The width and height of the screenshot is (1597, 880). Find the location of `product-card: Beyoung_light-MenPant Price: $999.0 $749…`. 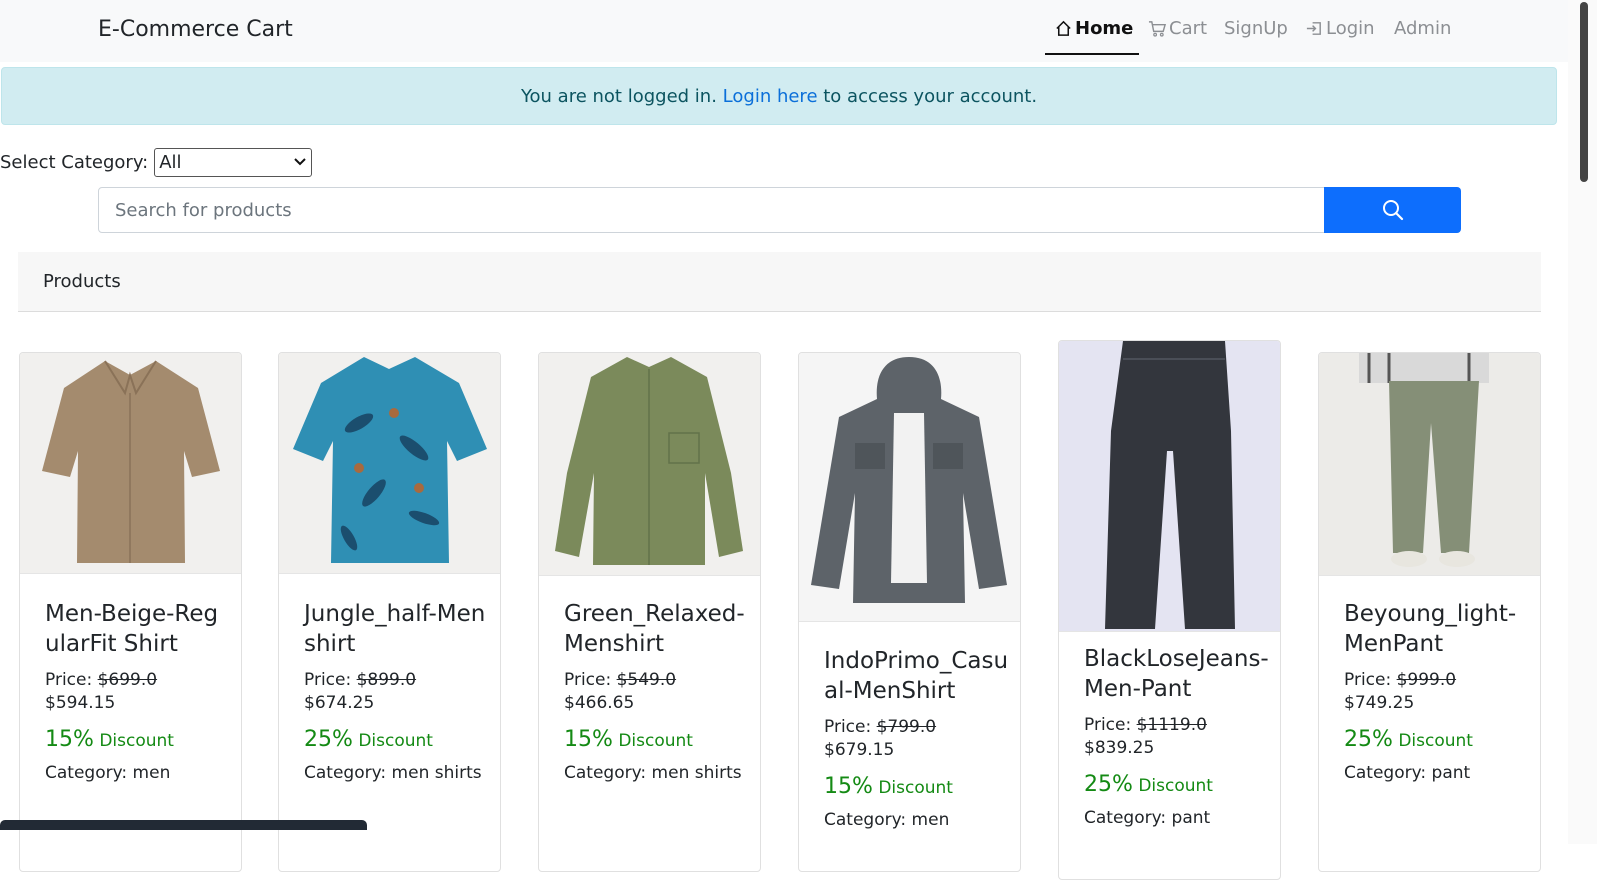

product-card: Beyoung_light-MenPant Price: $999.0 $749… is located at coordinates (1429, 612).